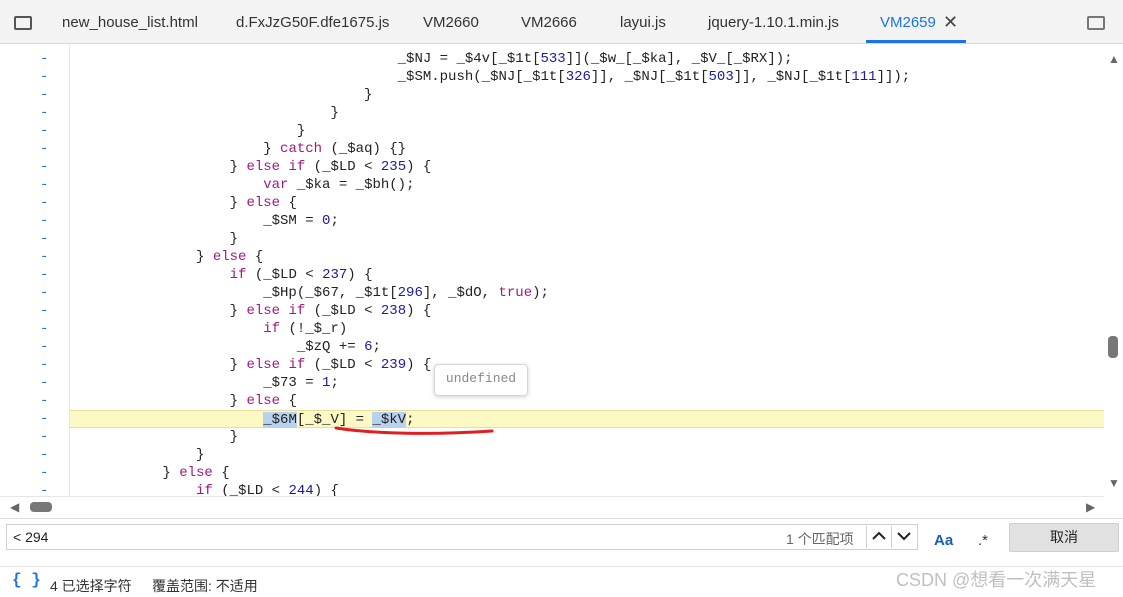 The height and width of the screenshot is (597, 1123). I want to click on tab-jquery: jquery-1.10.1.min.js, so click(773, 21).